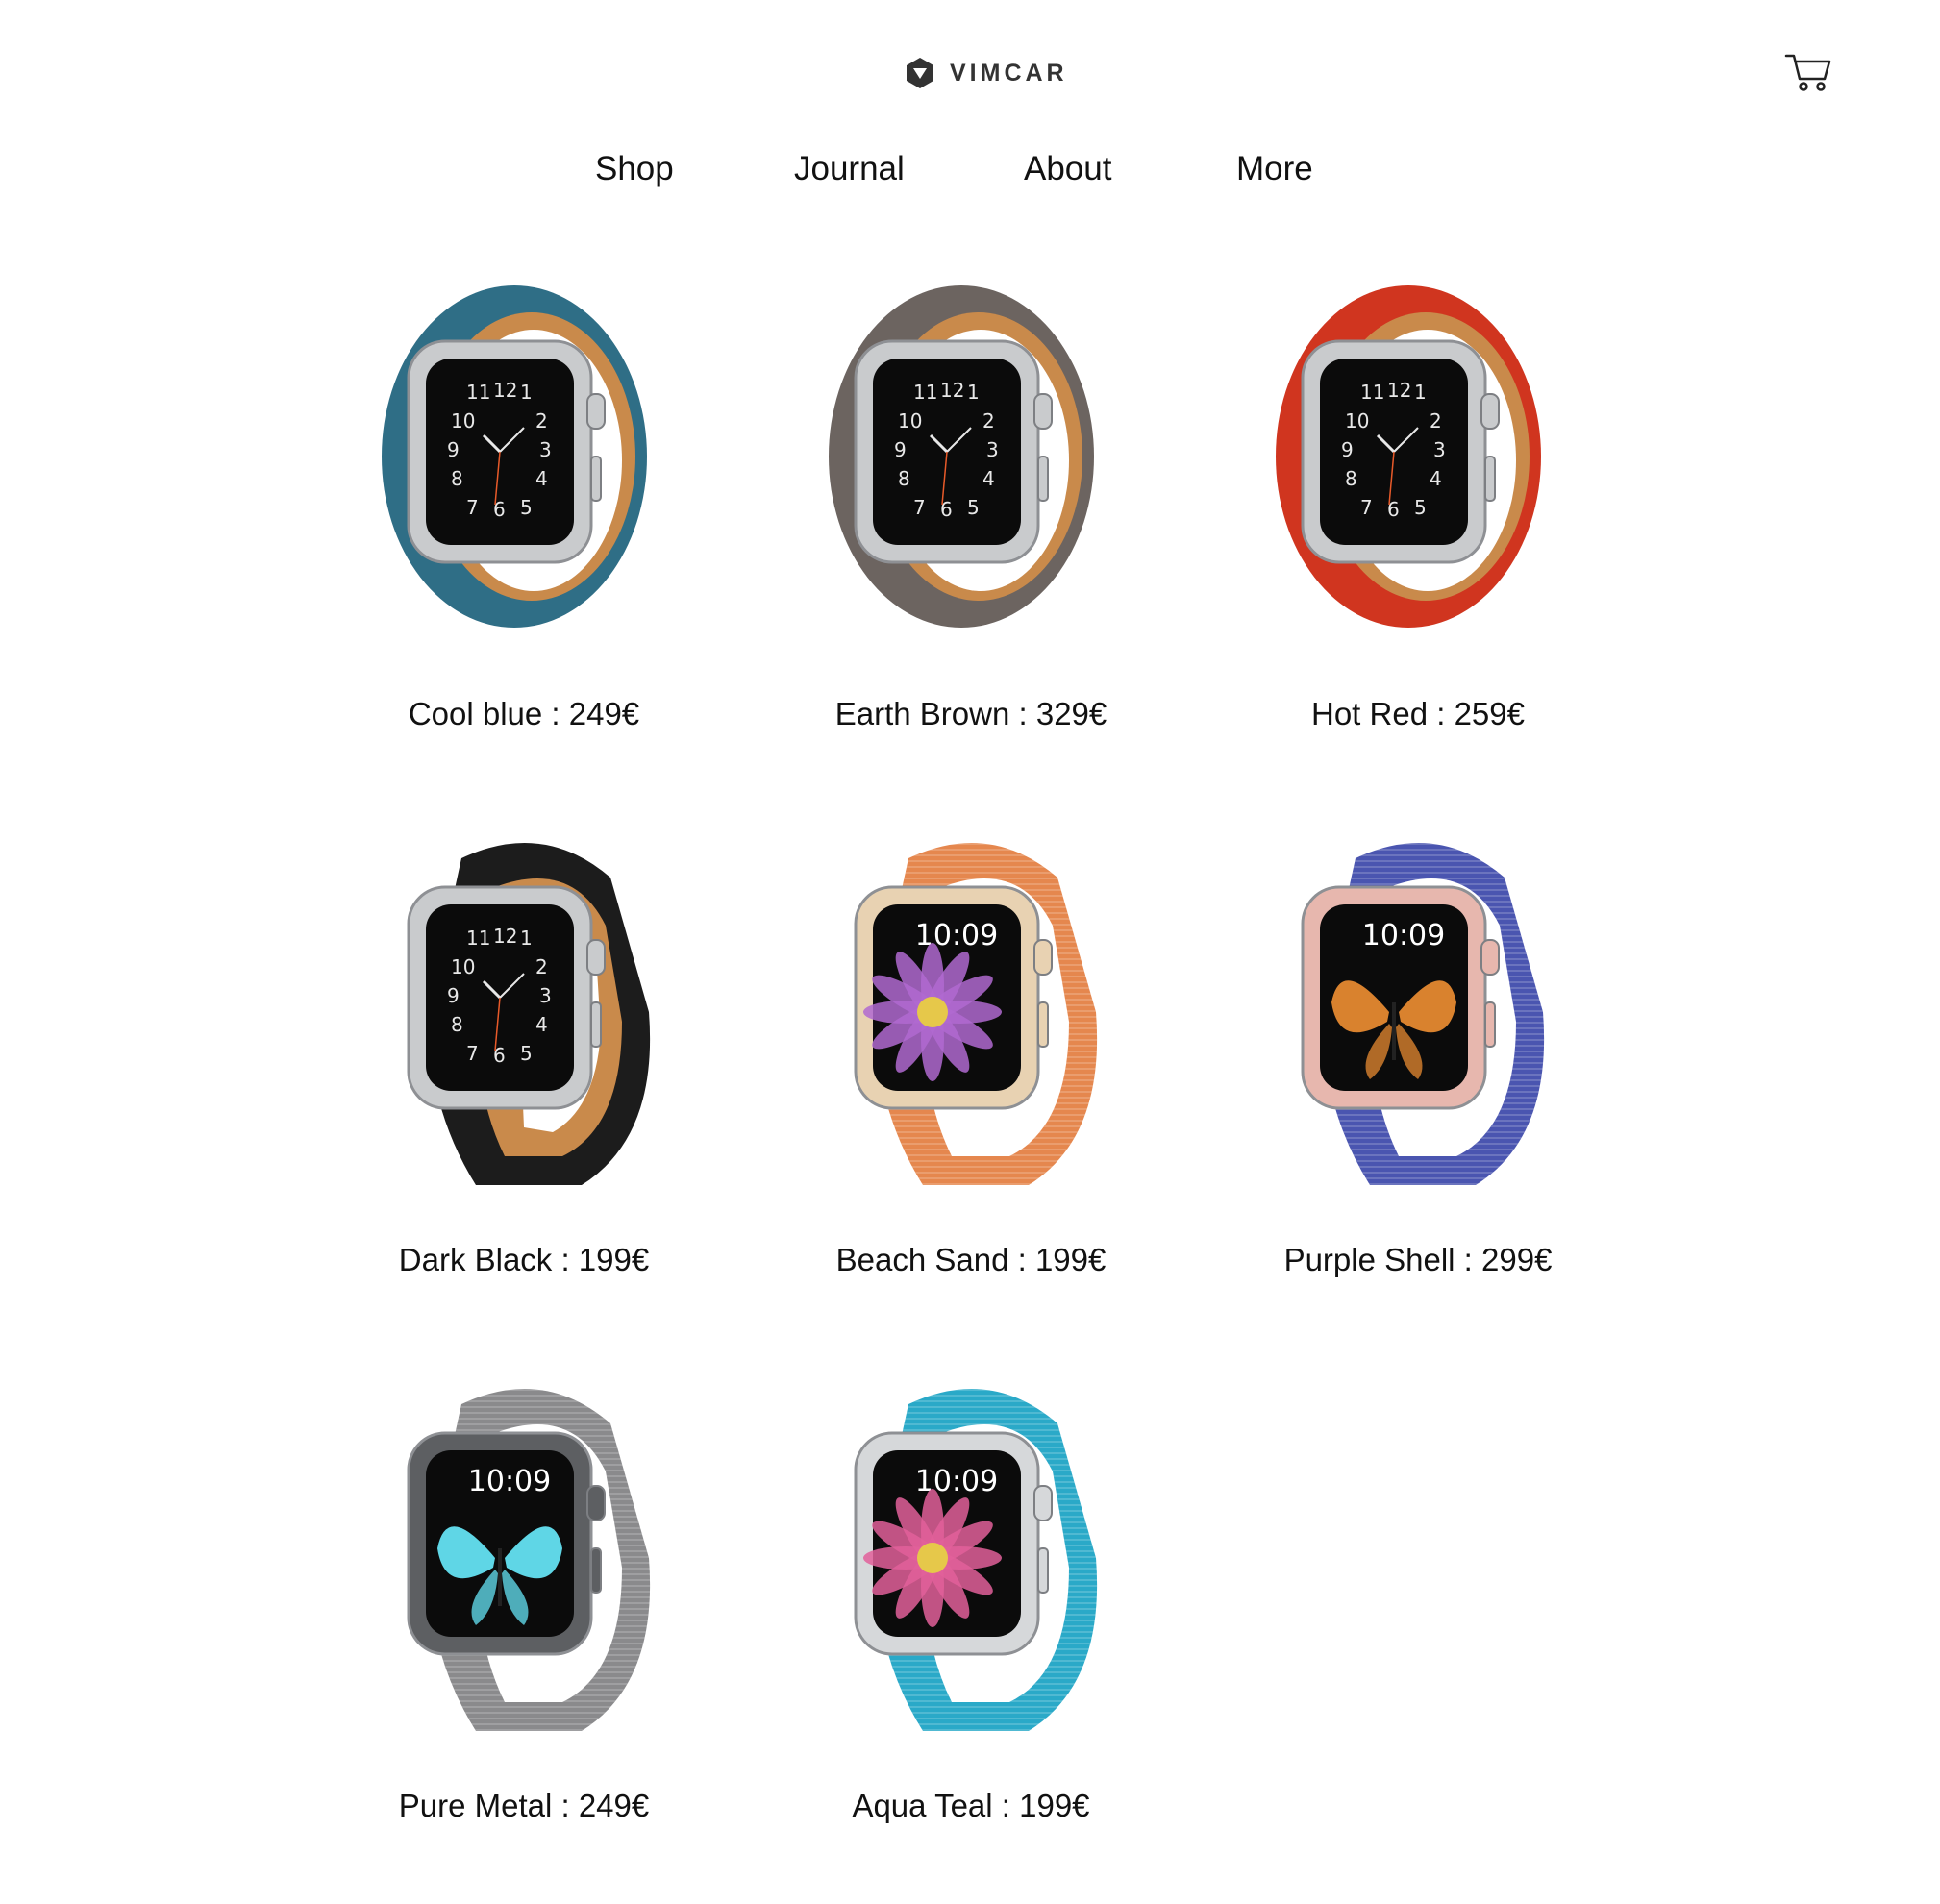  I want to click on product-card: 10:09 Aqua Teal : 199€, so click(971, 1635).